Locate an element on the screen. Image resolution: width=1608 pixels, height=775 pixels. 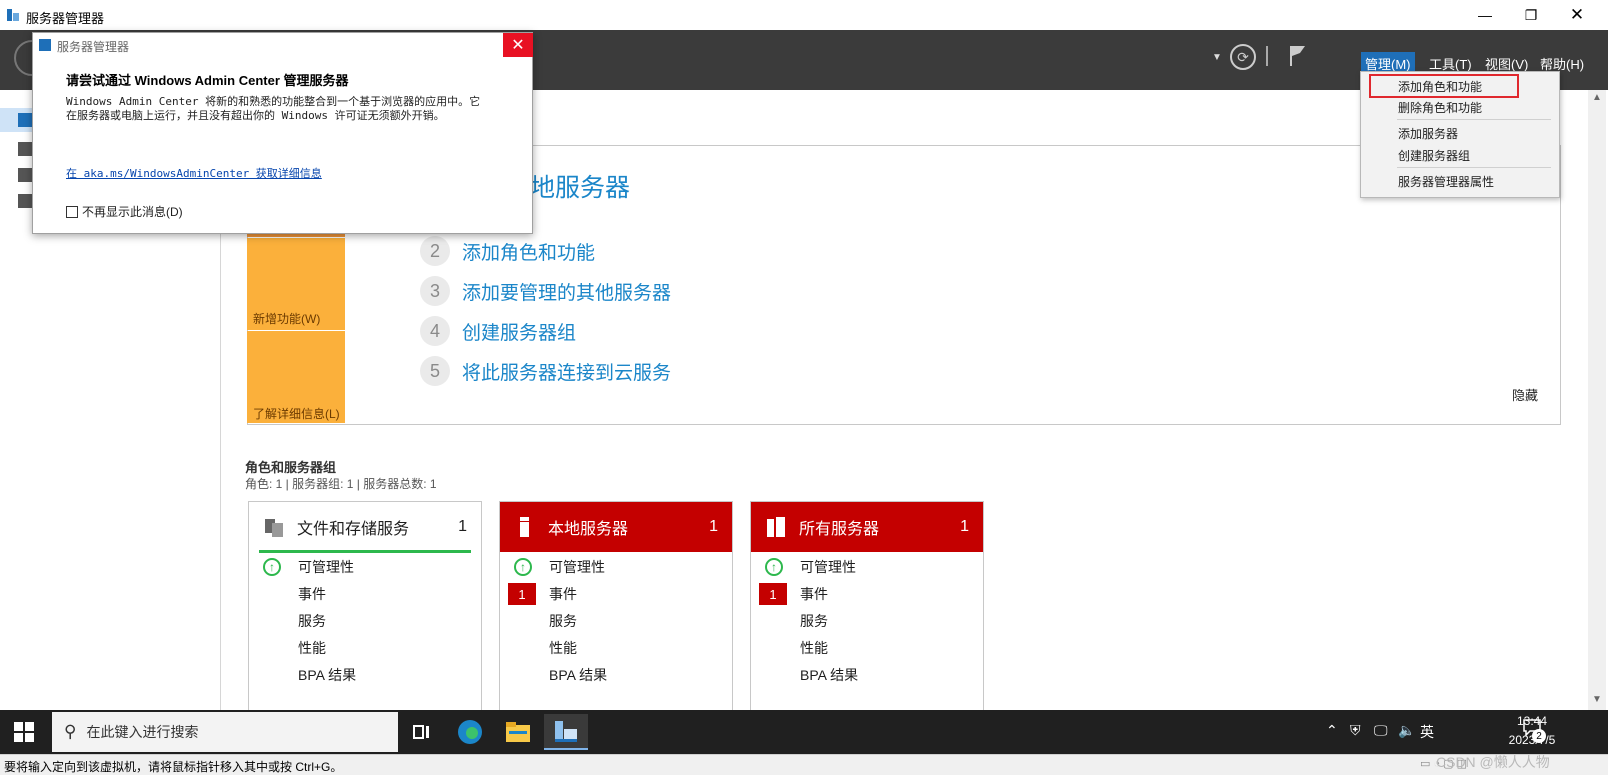
quickstart-step: 5 将此服务器连接到云服务 is located at coordinates (545, 371).